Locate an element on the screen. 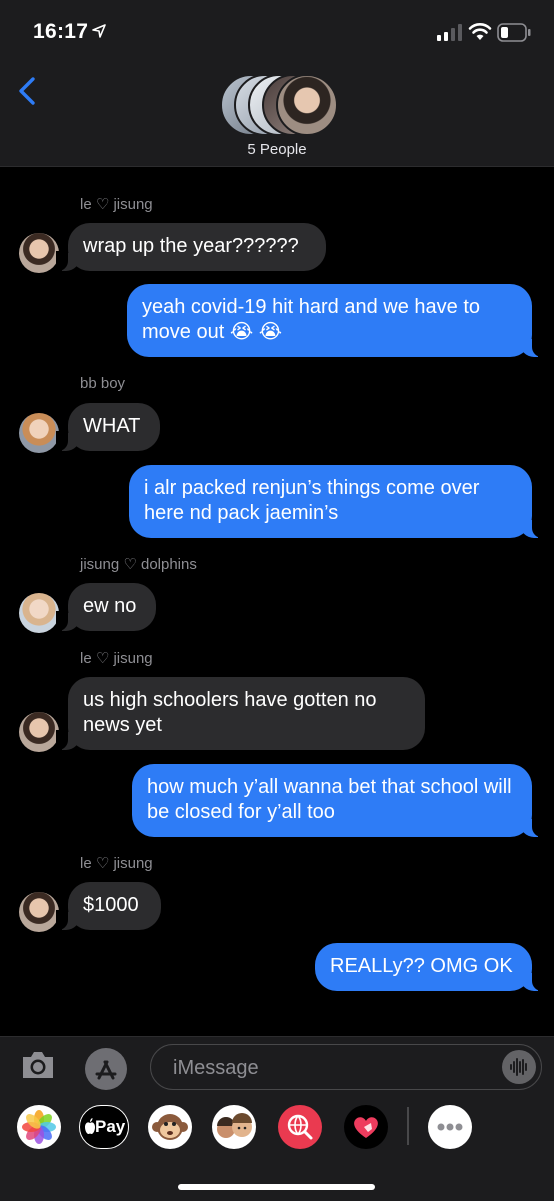  message-incoming: $1000 is located at coordinates (108, 906).